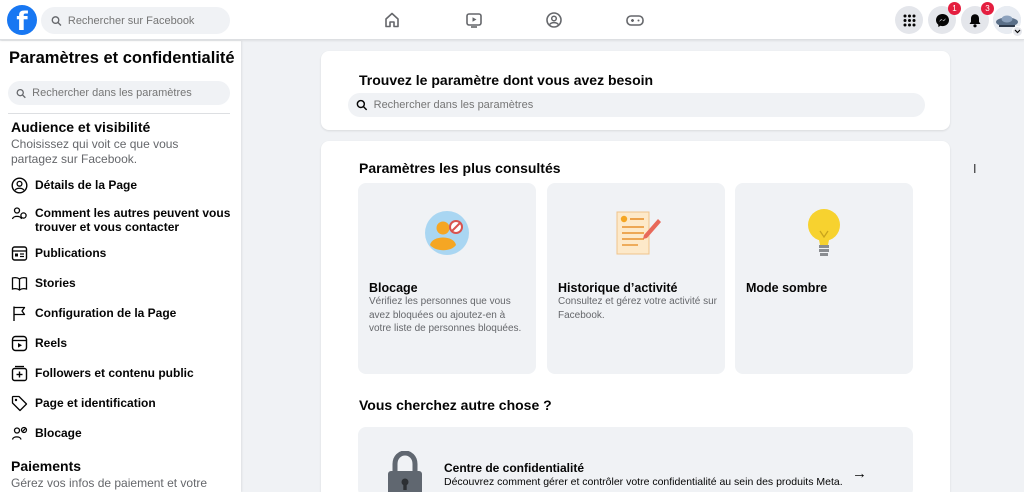  Describe the element at coordinates (121, 403) in the screenshot. I see `sidebar-item-page-tagging: Page et identification` at that location.